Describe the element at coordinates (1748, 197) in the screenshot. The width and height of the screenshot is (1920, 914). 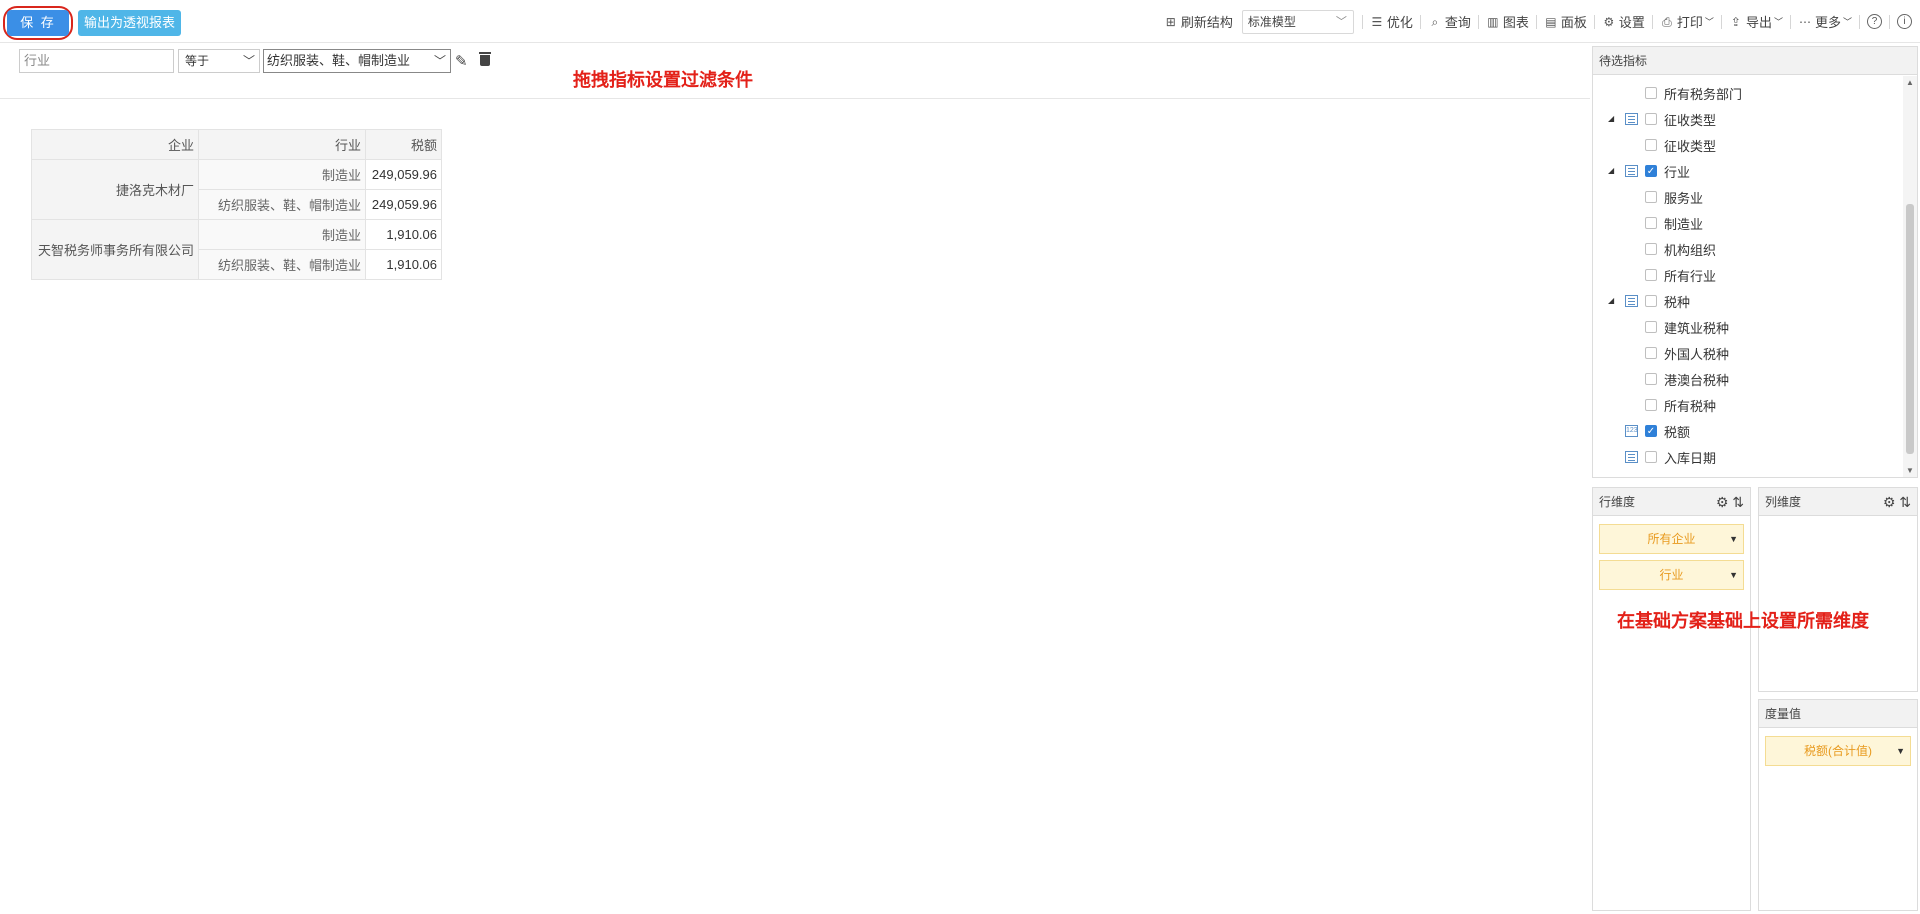
I see `tree-item: 服务业` at that location.